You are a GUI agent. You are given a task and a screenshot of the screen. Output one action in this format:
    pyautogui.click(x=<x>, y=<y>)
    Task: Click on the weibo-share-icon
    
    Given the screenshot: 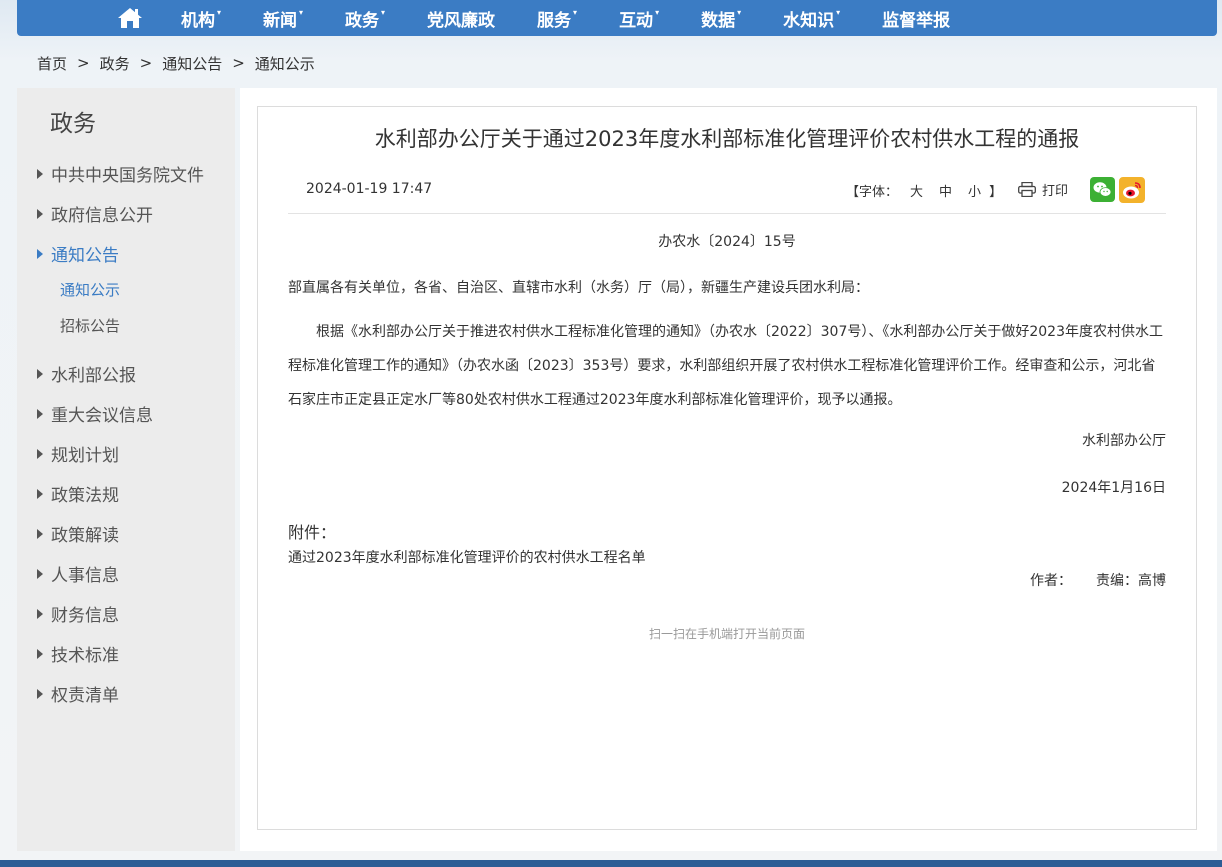 What is the action you would take?
    pyautogui.click(x=1132, y=190)
    